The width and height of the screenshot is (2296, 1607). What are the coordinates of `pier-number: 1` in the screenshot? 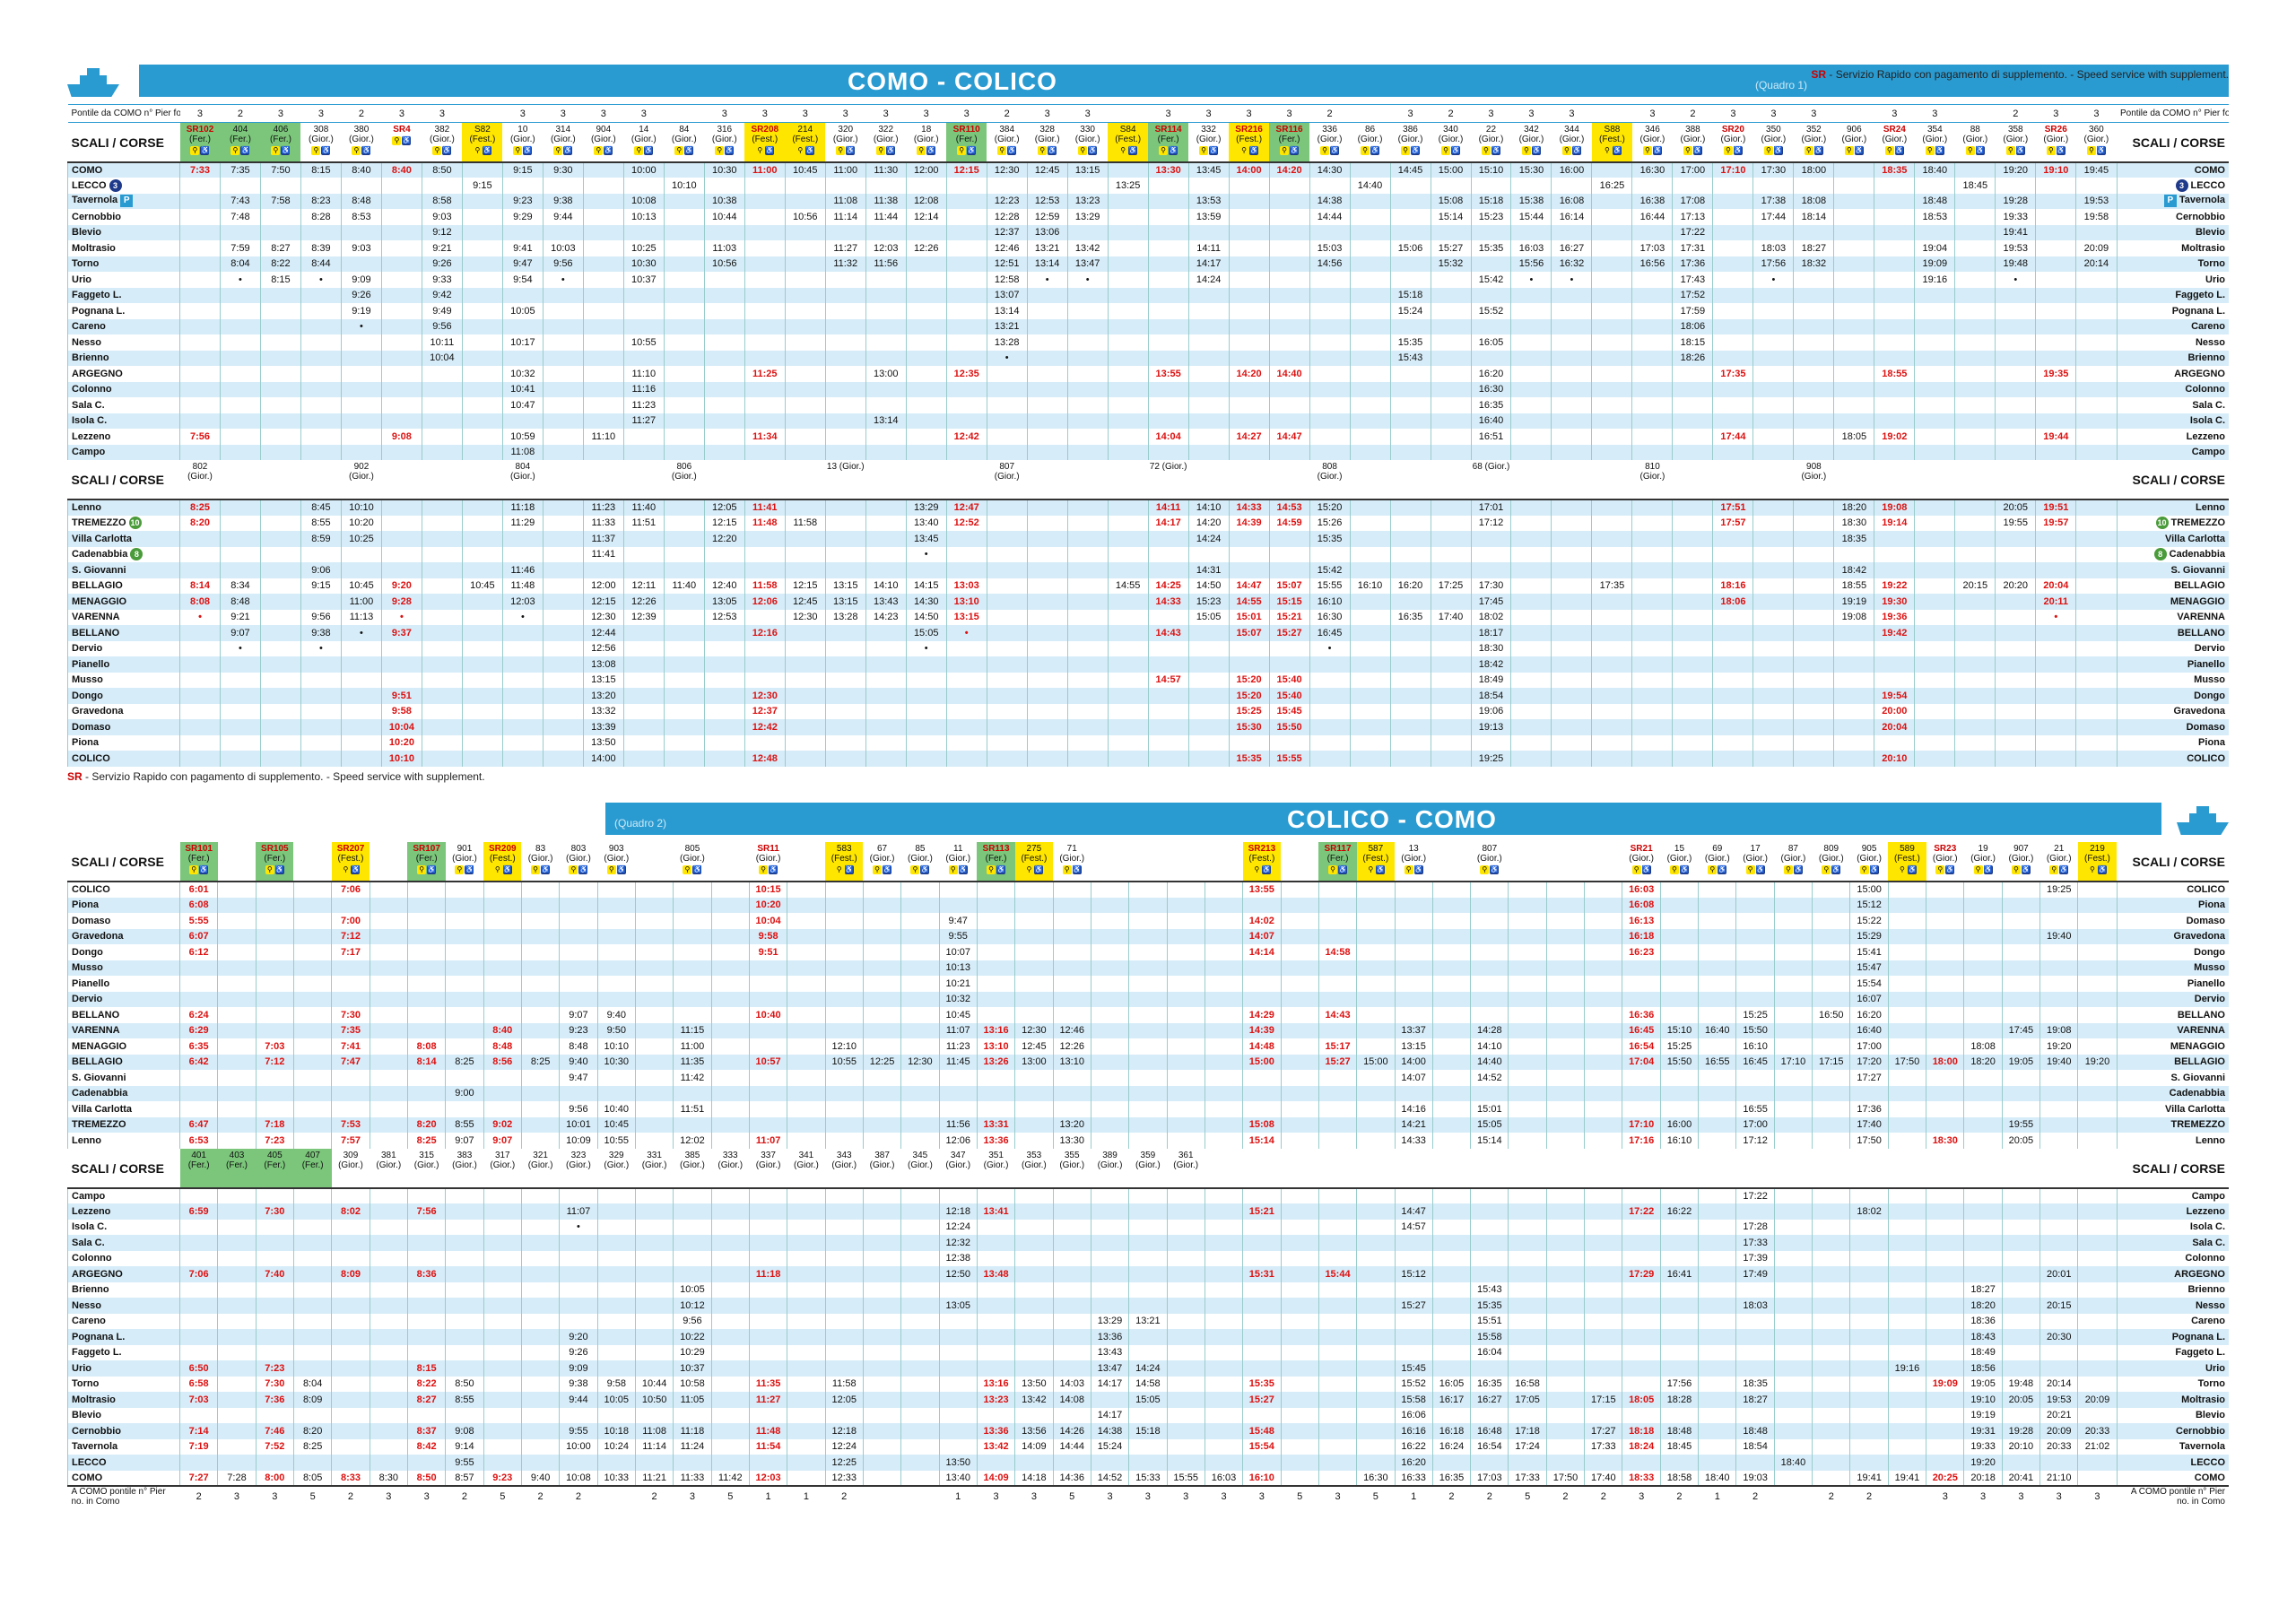 It's located at (1717, 1496).